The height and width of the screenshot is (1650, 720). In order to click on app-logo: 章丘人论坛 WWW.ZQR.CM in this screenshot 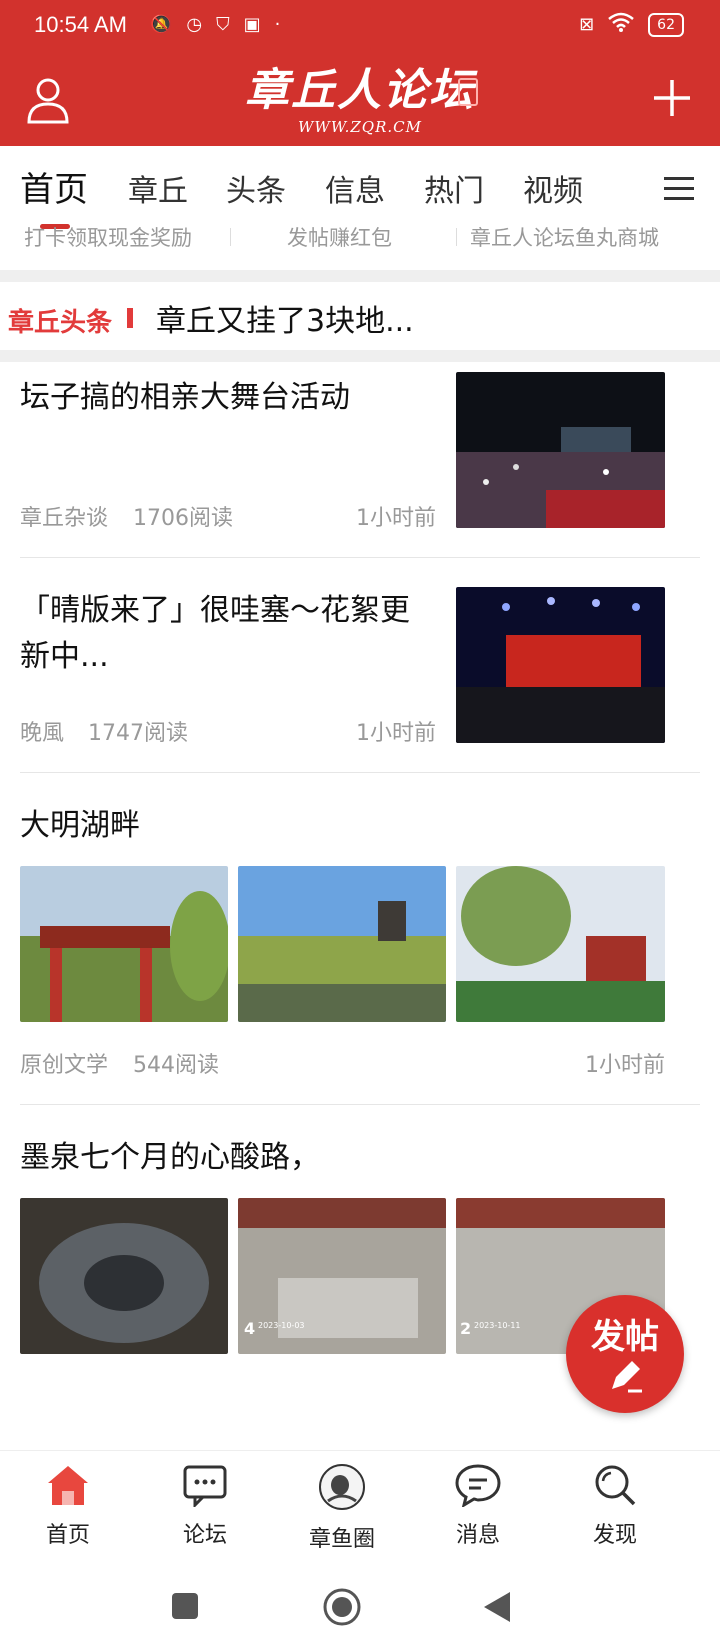, I will do `click(360, 104)`.